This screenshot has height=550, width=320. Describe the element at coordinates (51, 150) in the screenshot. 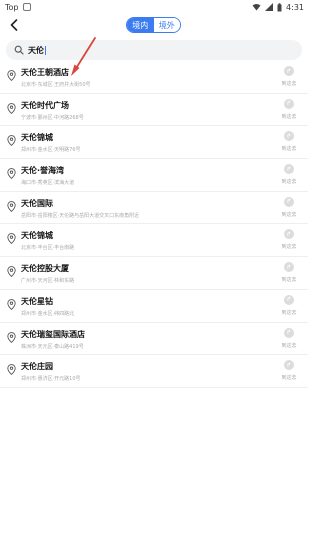

I see `place-address: 郑州市·金水区·天明路76号` at that location.